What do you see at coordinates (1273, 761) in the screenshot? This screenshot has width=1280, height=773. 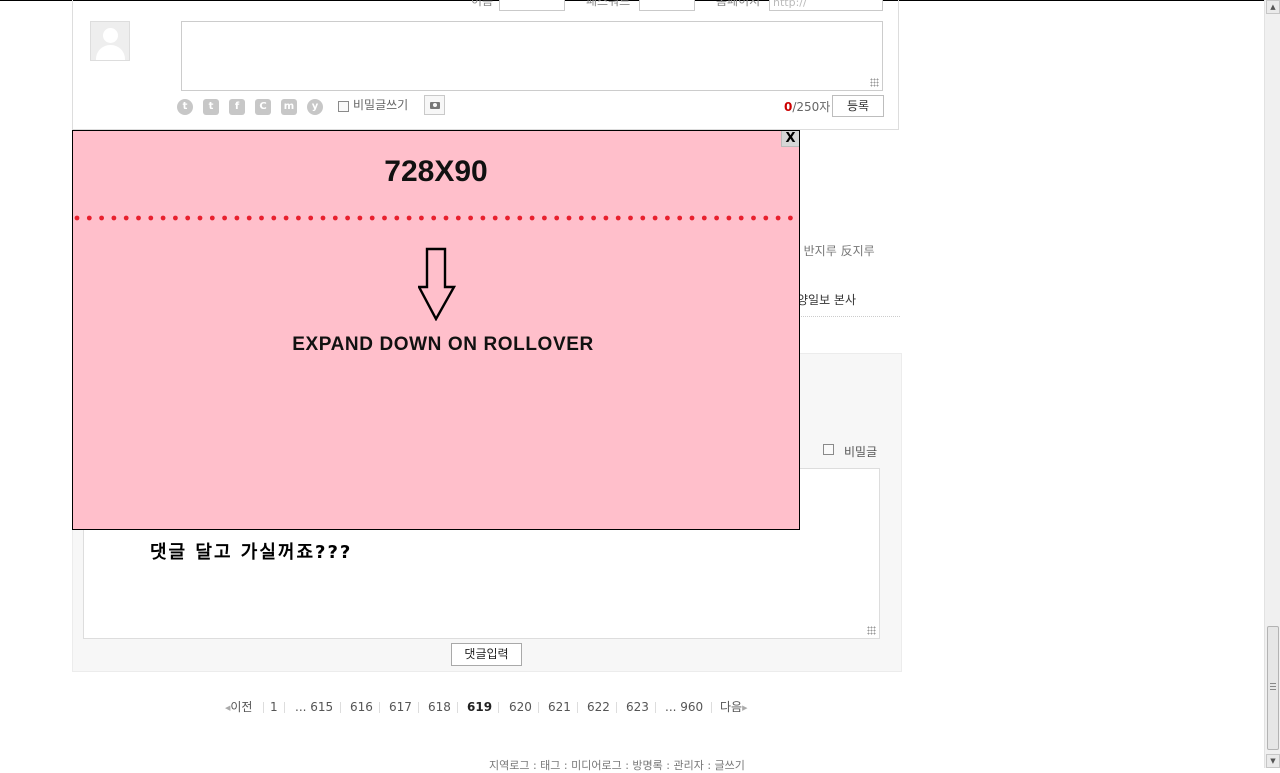 I see `scroll-down-icon: ▼` at bounding box center [1273, 761].